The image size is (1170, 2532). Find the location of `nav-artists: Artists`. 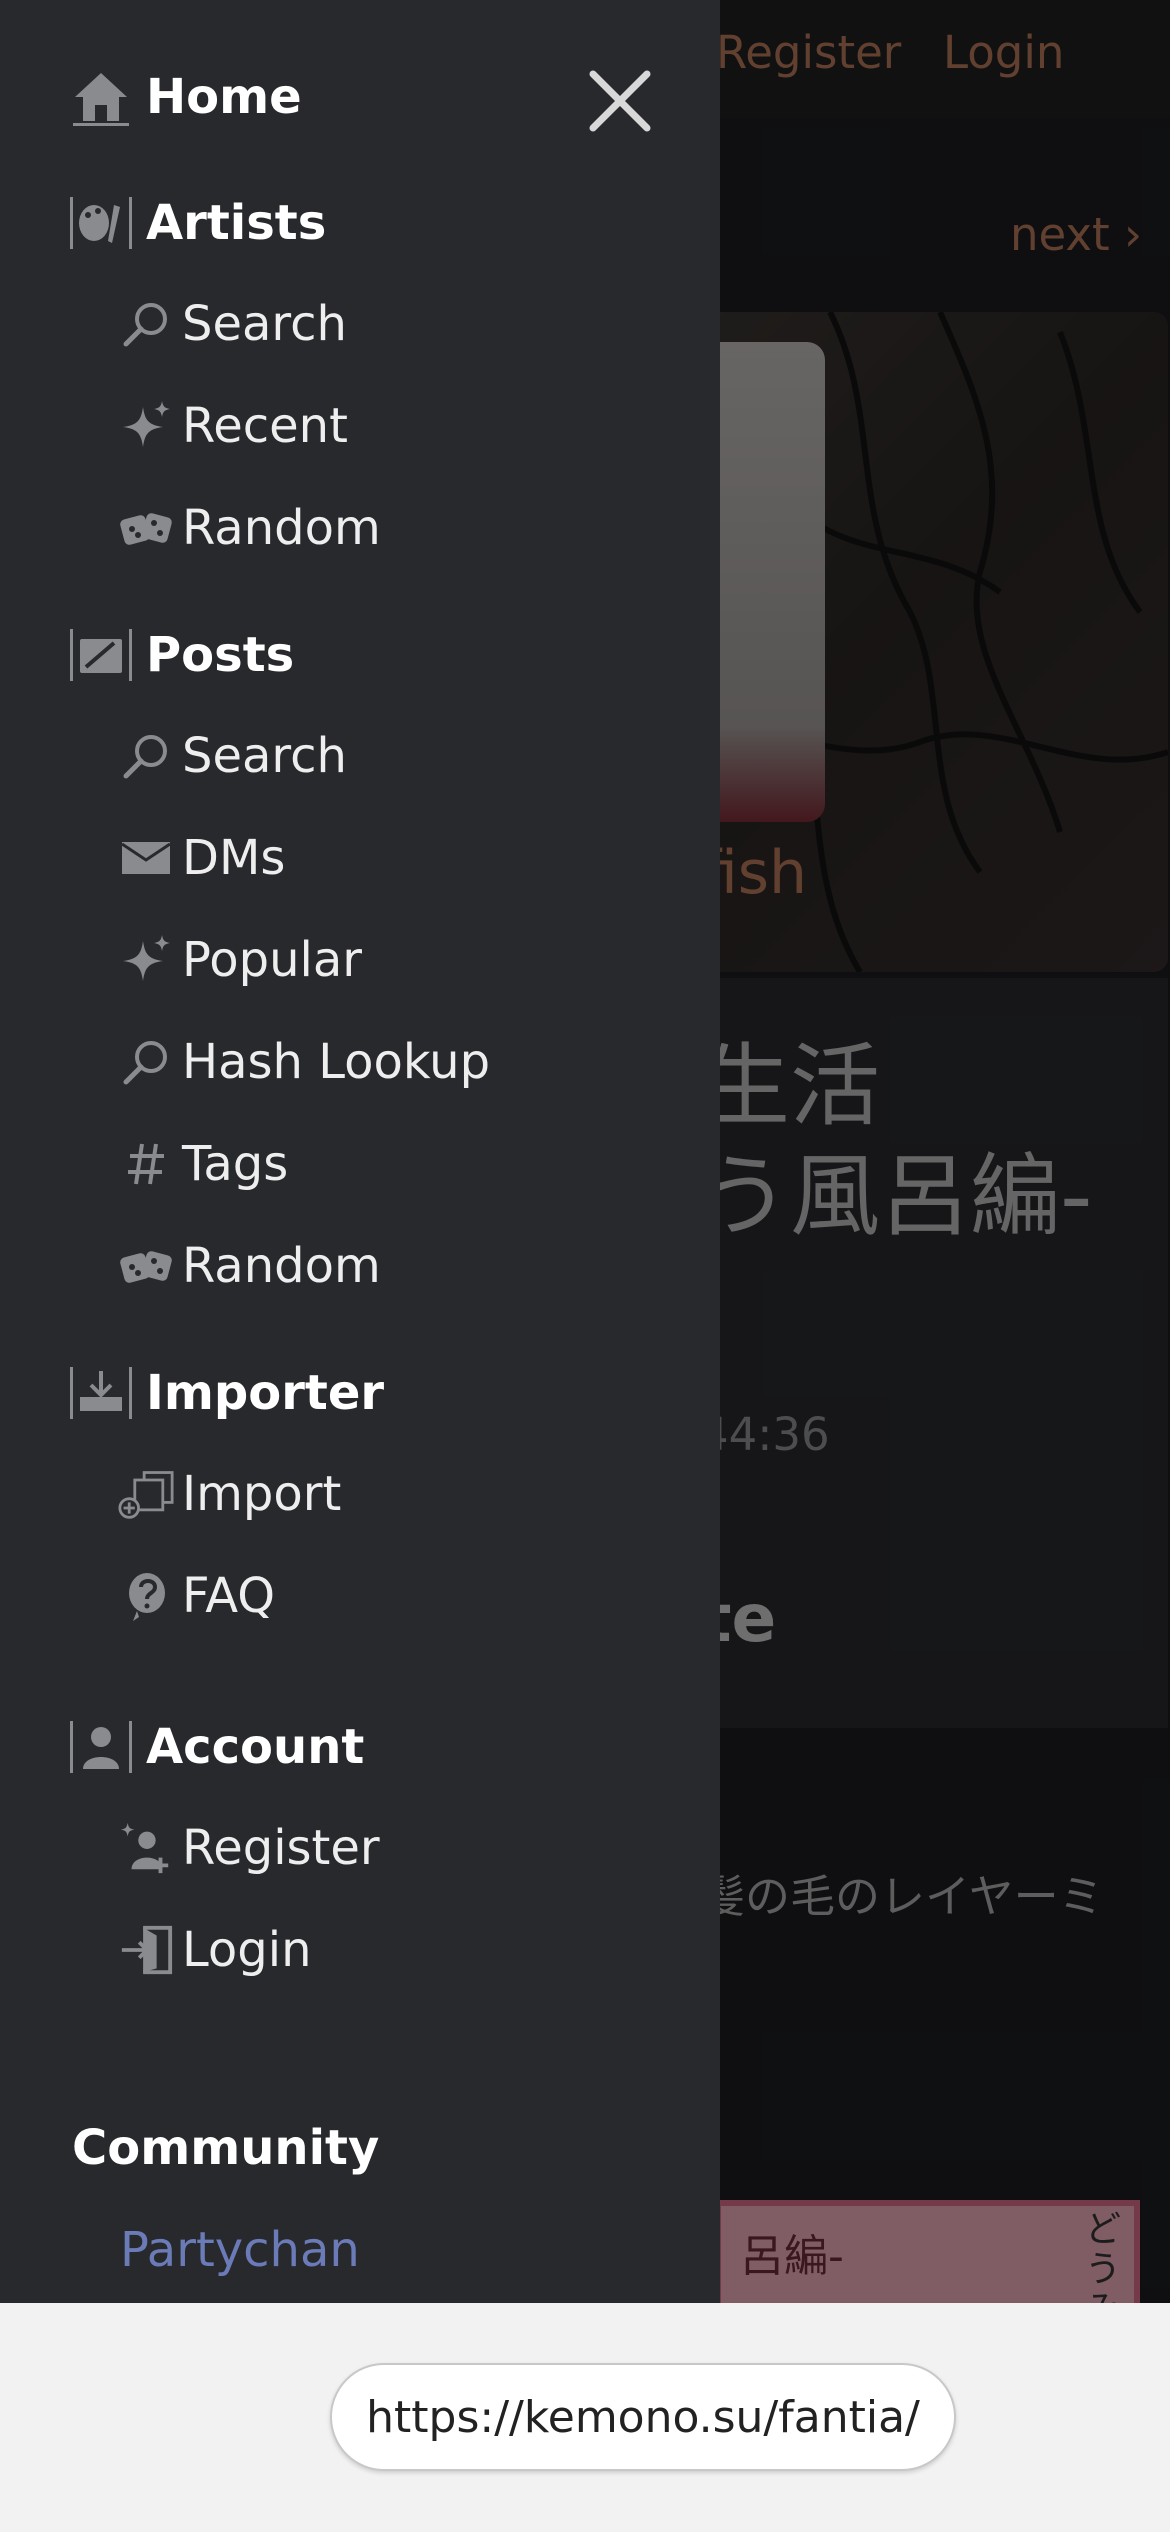

nav-artists: Artists is located at coordinates (198, 223).